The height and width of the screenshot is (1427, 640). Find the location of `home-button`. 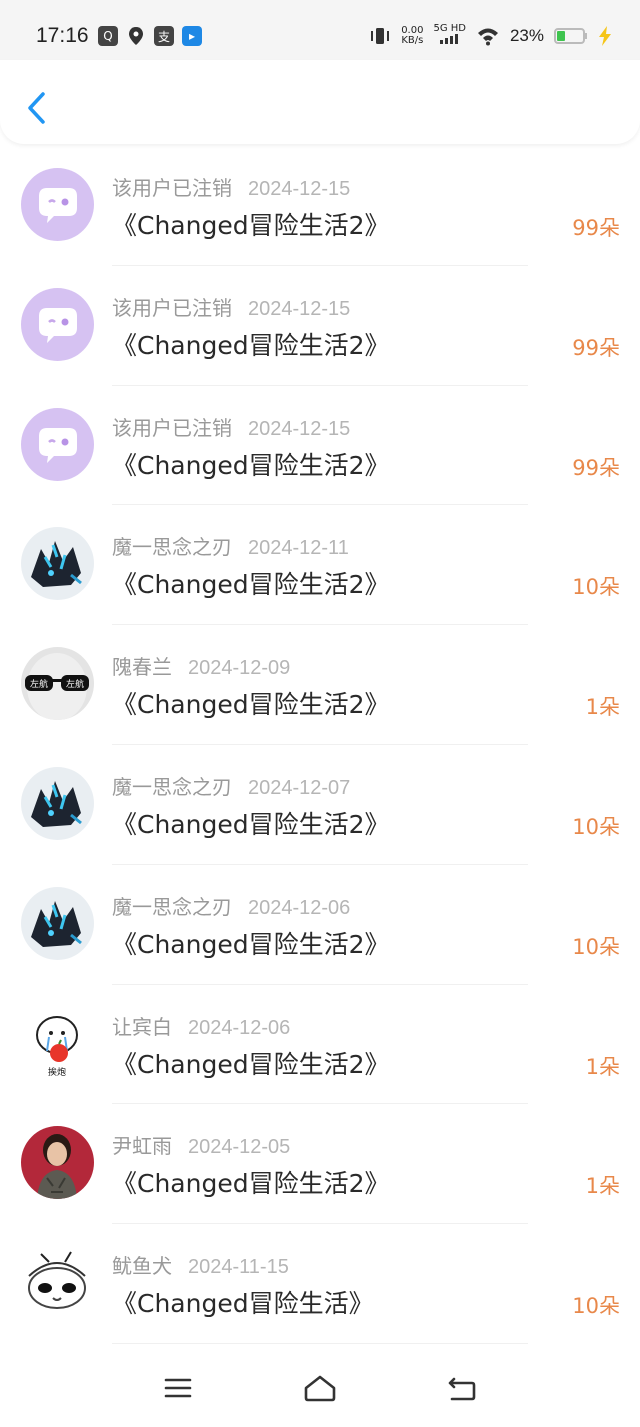

home-button is located at coordinates (320, 1388).